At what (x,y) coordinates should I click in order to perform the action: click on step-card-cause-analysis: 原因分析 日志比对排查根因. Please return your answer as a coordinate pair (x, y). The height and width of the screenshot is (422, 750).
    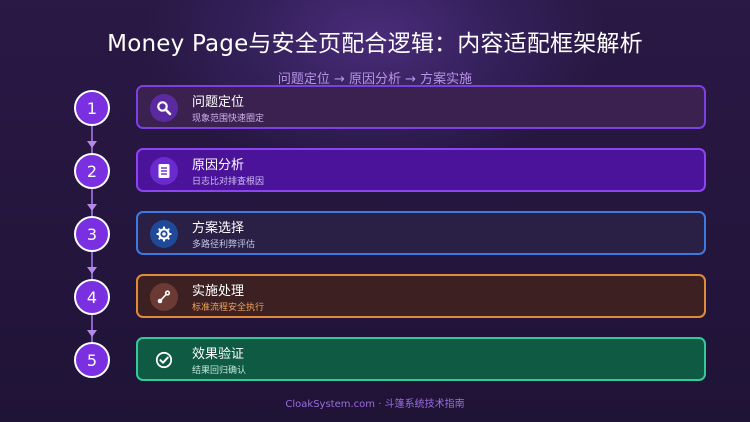
    Looking at the image, I should click on (421, 170).